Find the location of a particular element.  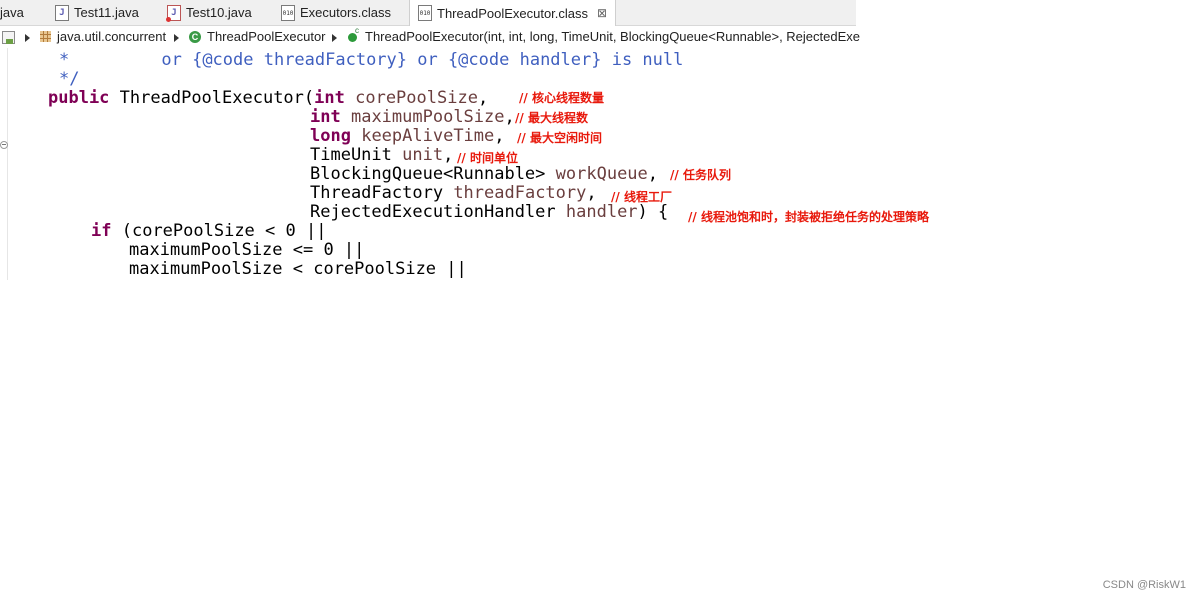

annotation-core-pool-size: // 核心线程数量 is located at coordinates (561, 98).